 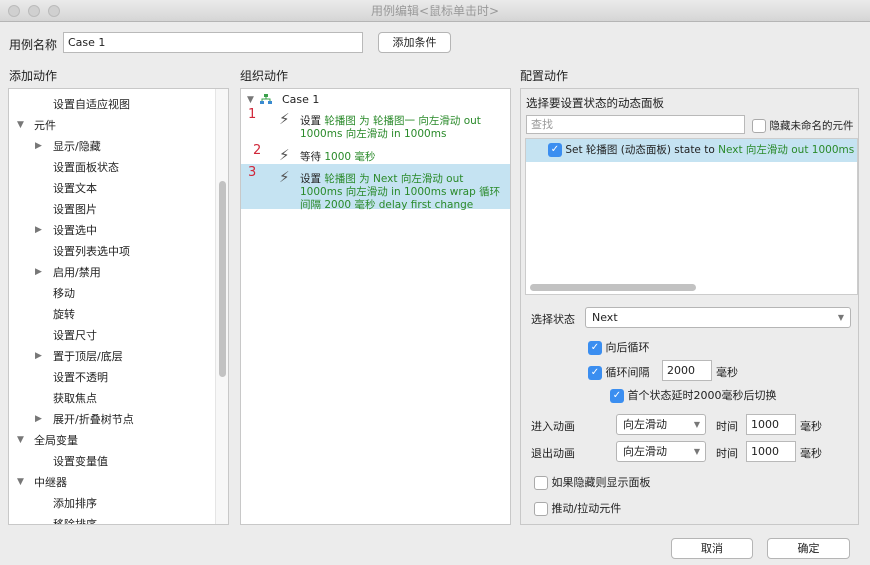 I want to click on tree-item: 移除排序, so click(x=75, y=519).